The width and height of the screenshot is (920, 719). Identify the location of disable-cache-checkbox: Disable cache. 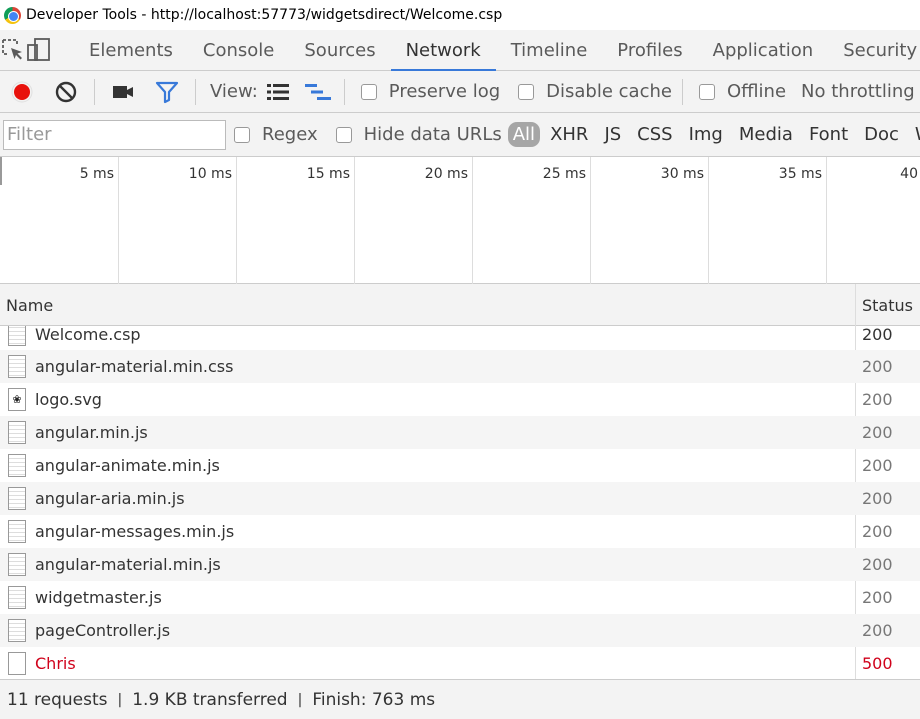
(595, 91).